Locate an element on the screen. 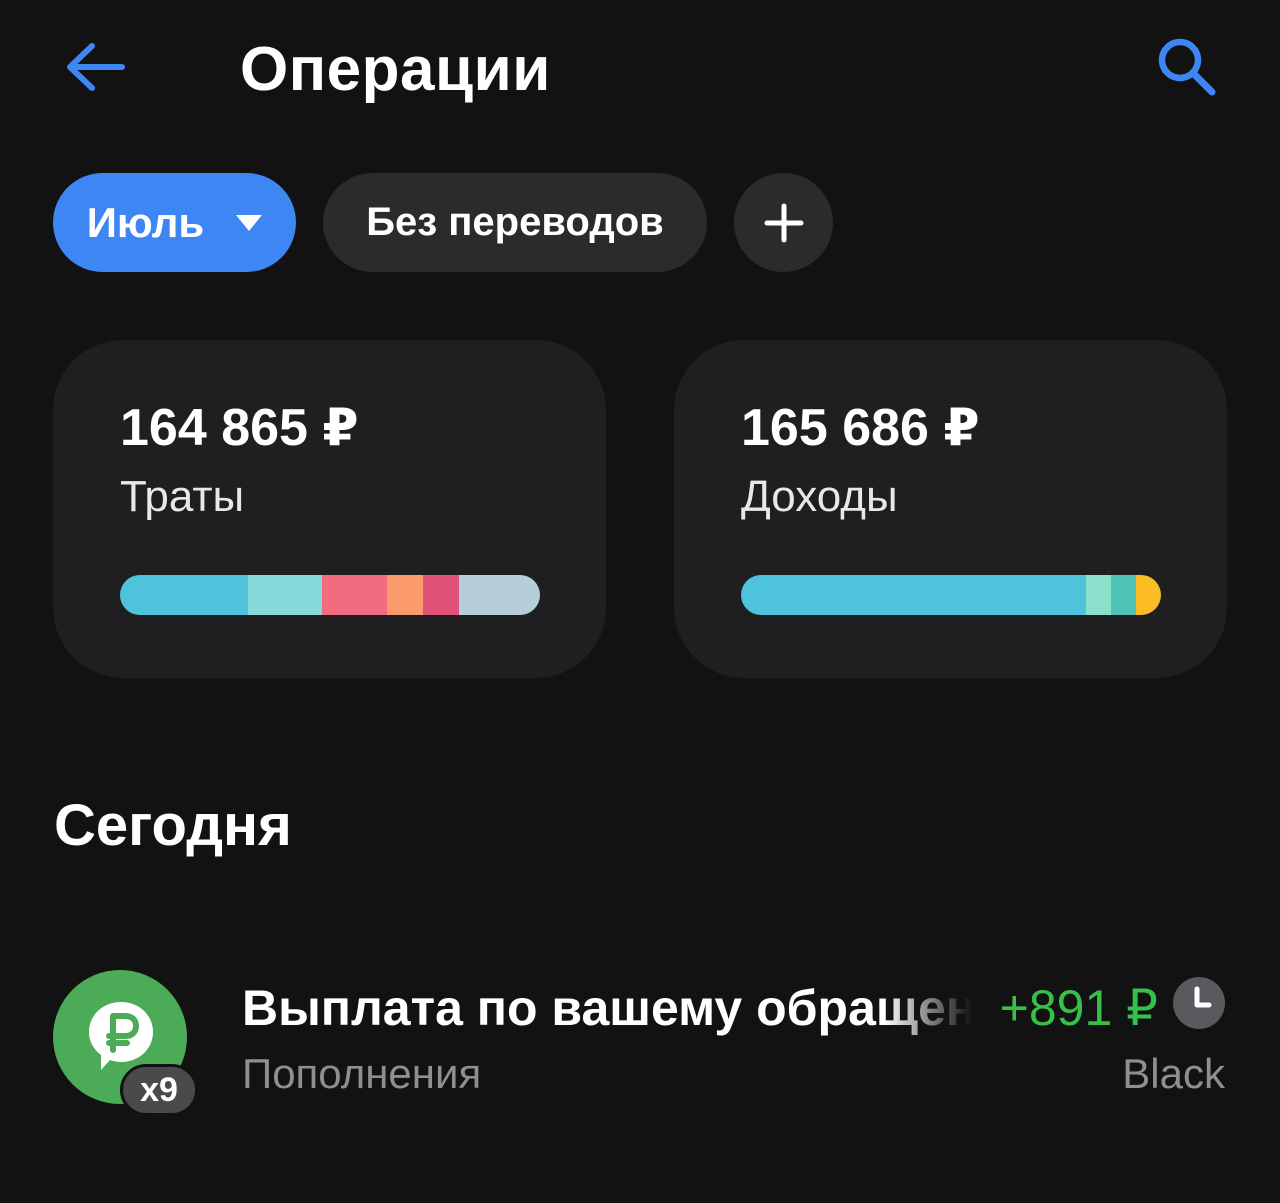  operation-category: Пополнения is located at coordinates (362, 1073).